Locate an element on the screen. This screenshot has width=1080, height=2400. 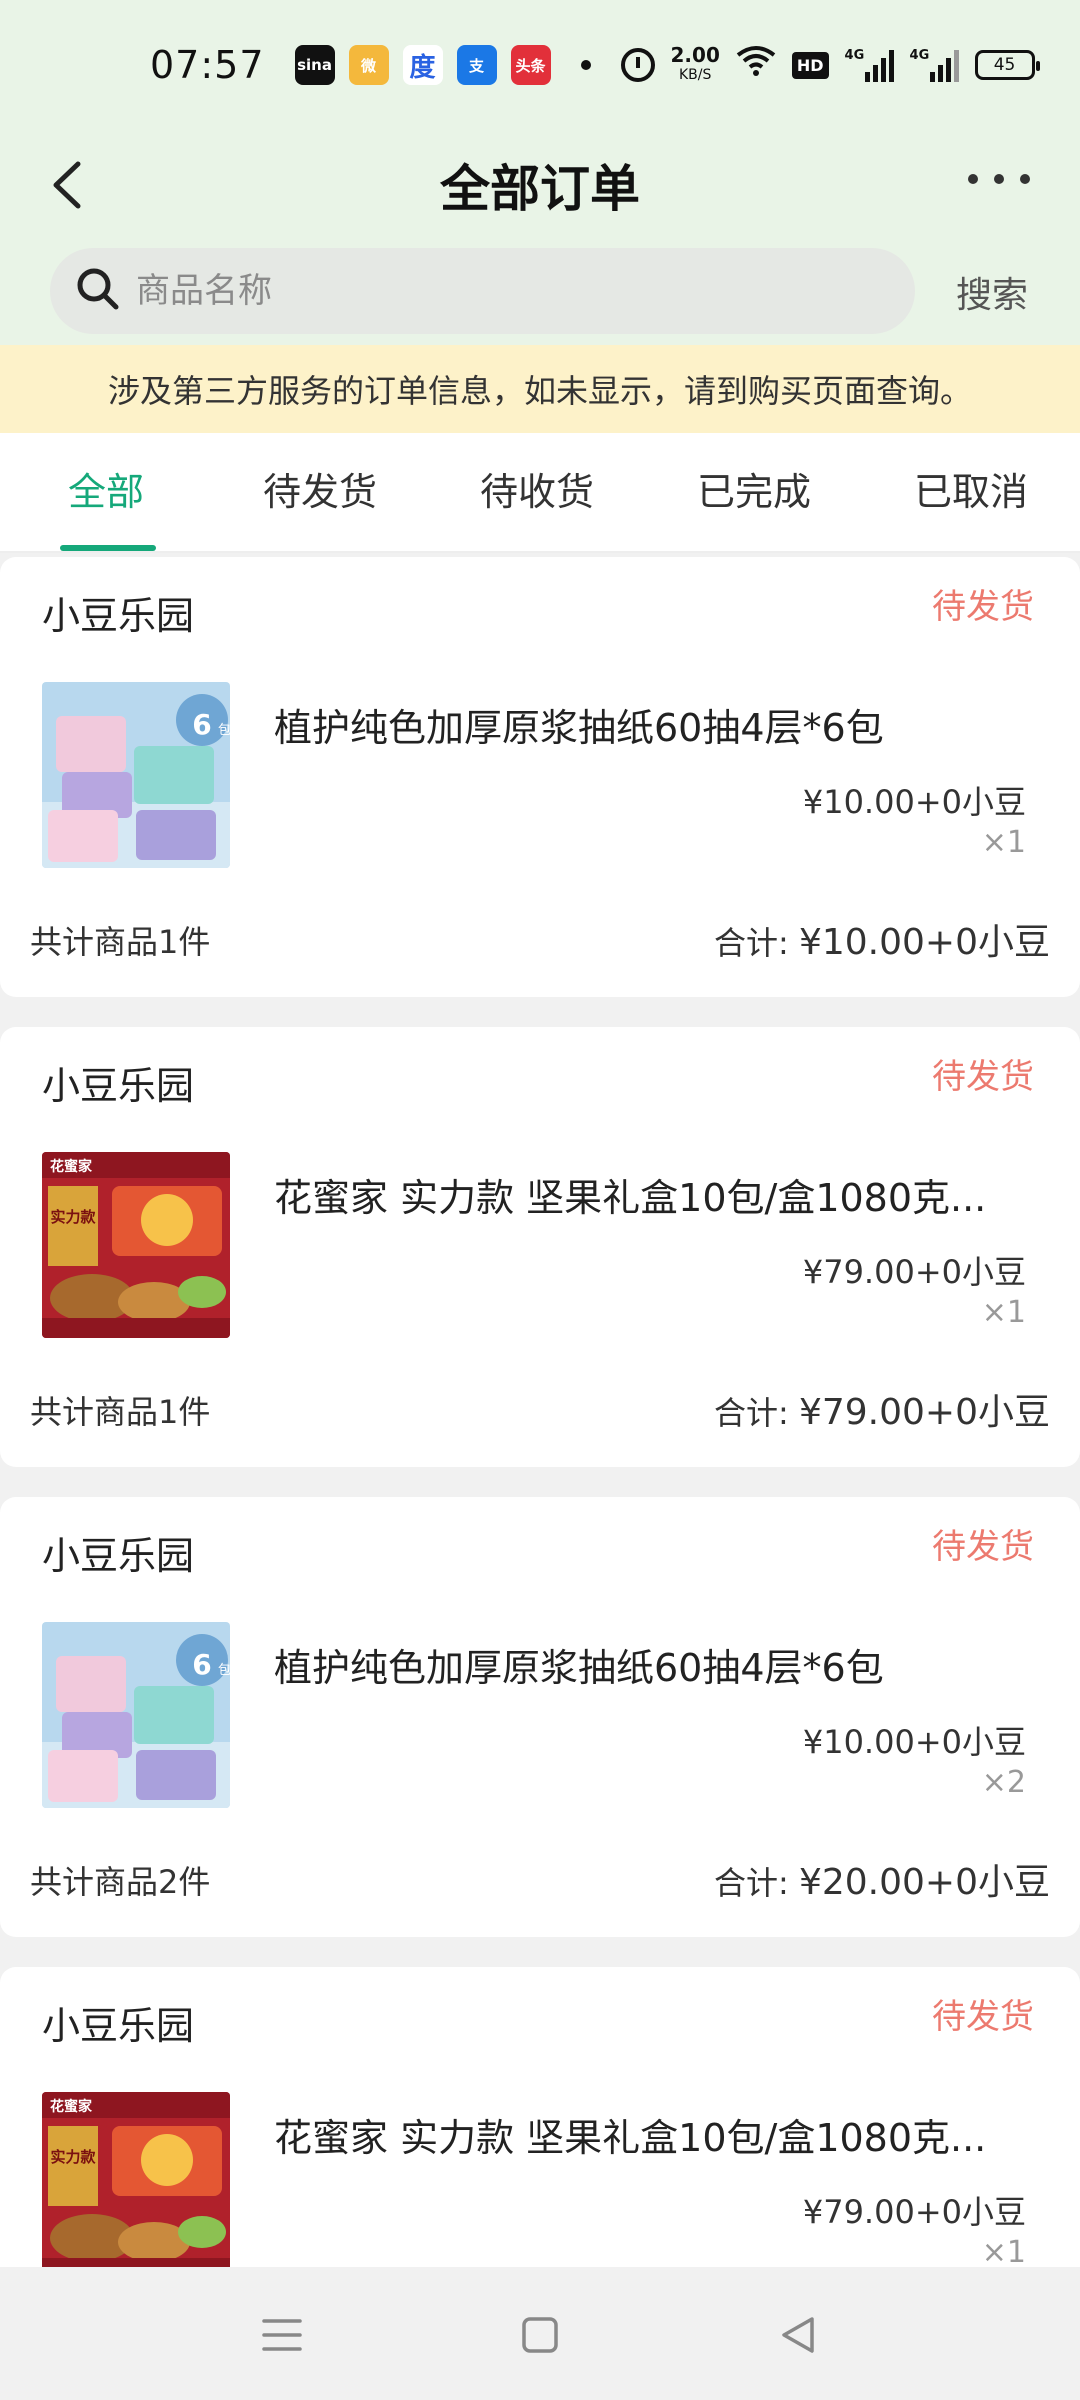
order-total: 合计: ¥20.00+0小豆 is located at coordinates (882, 1879).